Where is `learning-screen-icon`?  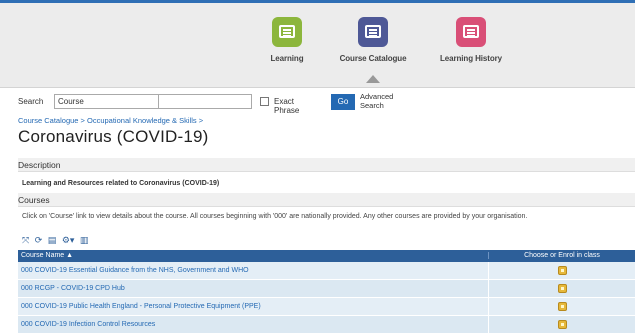 learning-screen-icon is located at coordinates (287, 32).